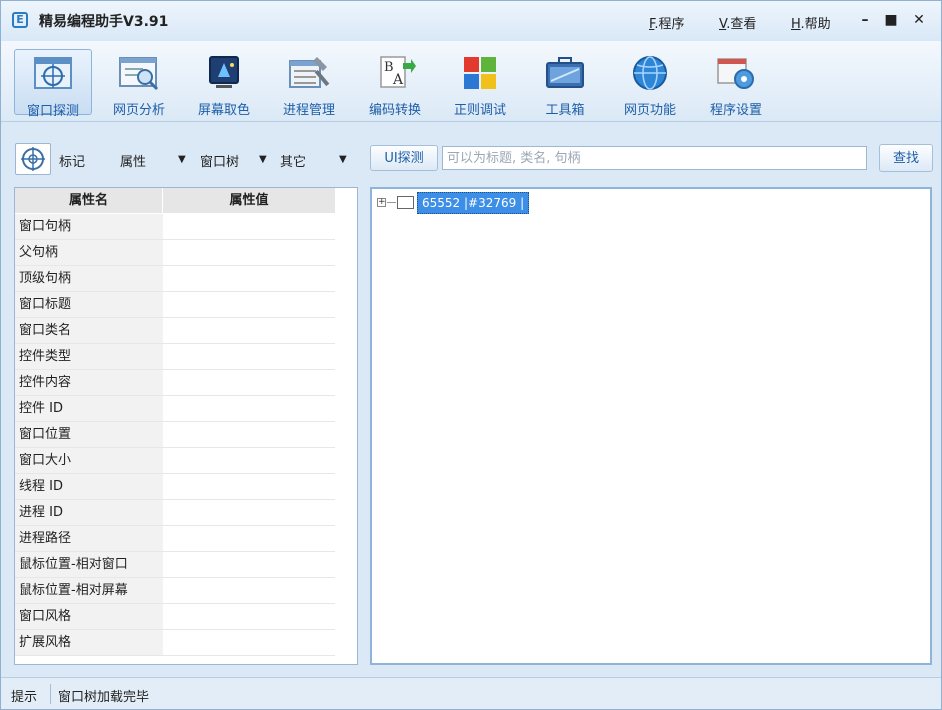 The height and width of the screenshot is (710, 942). Describe the element at coordinates (224, 83) in the screenshot. I see `tool-color-picker: 屏幕取色` at that location.